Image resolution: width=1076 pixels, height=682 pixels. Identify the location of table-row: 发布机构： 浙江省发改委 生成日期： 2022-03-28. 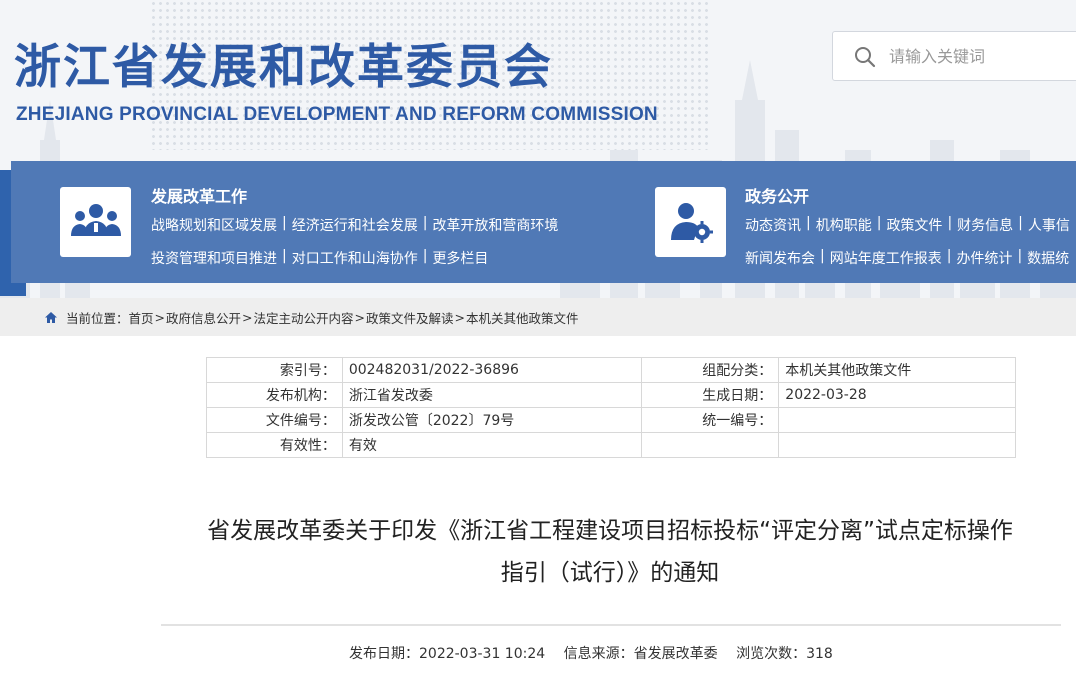
(611, 395).